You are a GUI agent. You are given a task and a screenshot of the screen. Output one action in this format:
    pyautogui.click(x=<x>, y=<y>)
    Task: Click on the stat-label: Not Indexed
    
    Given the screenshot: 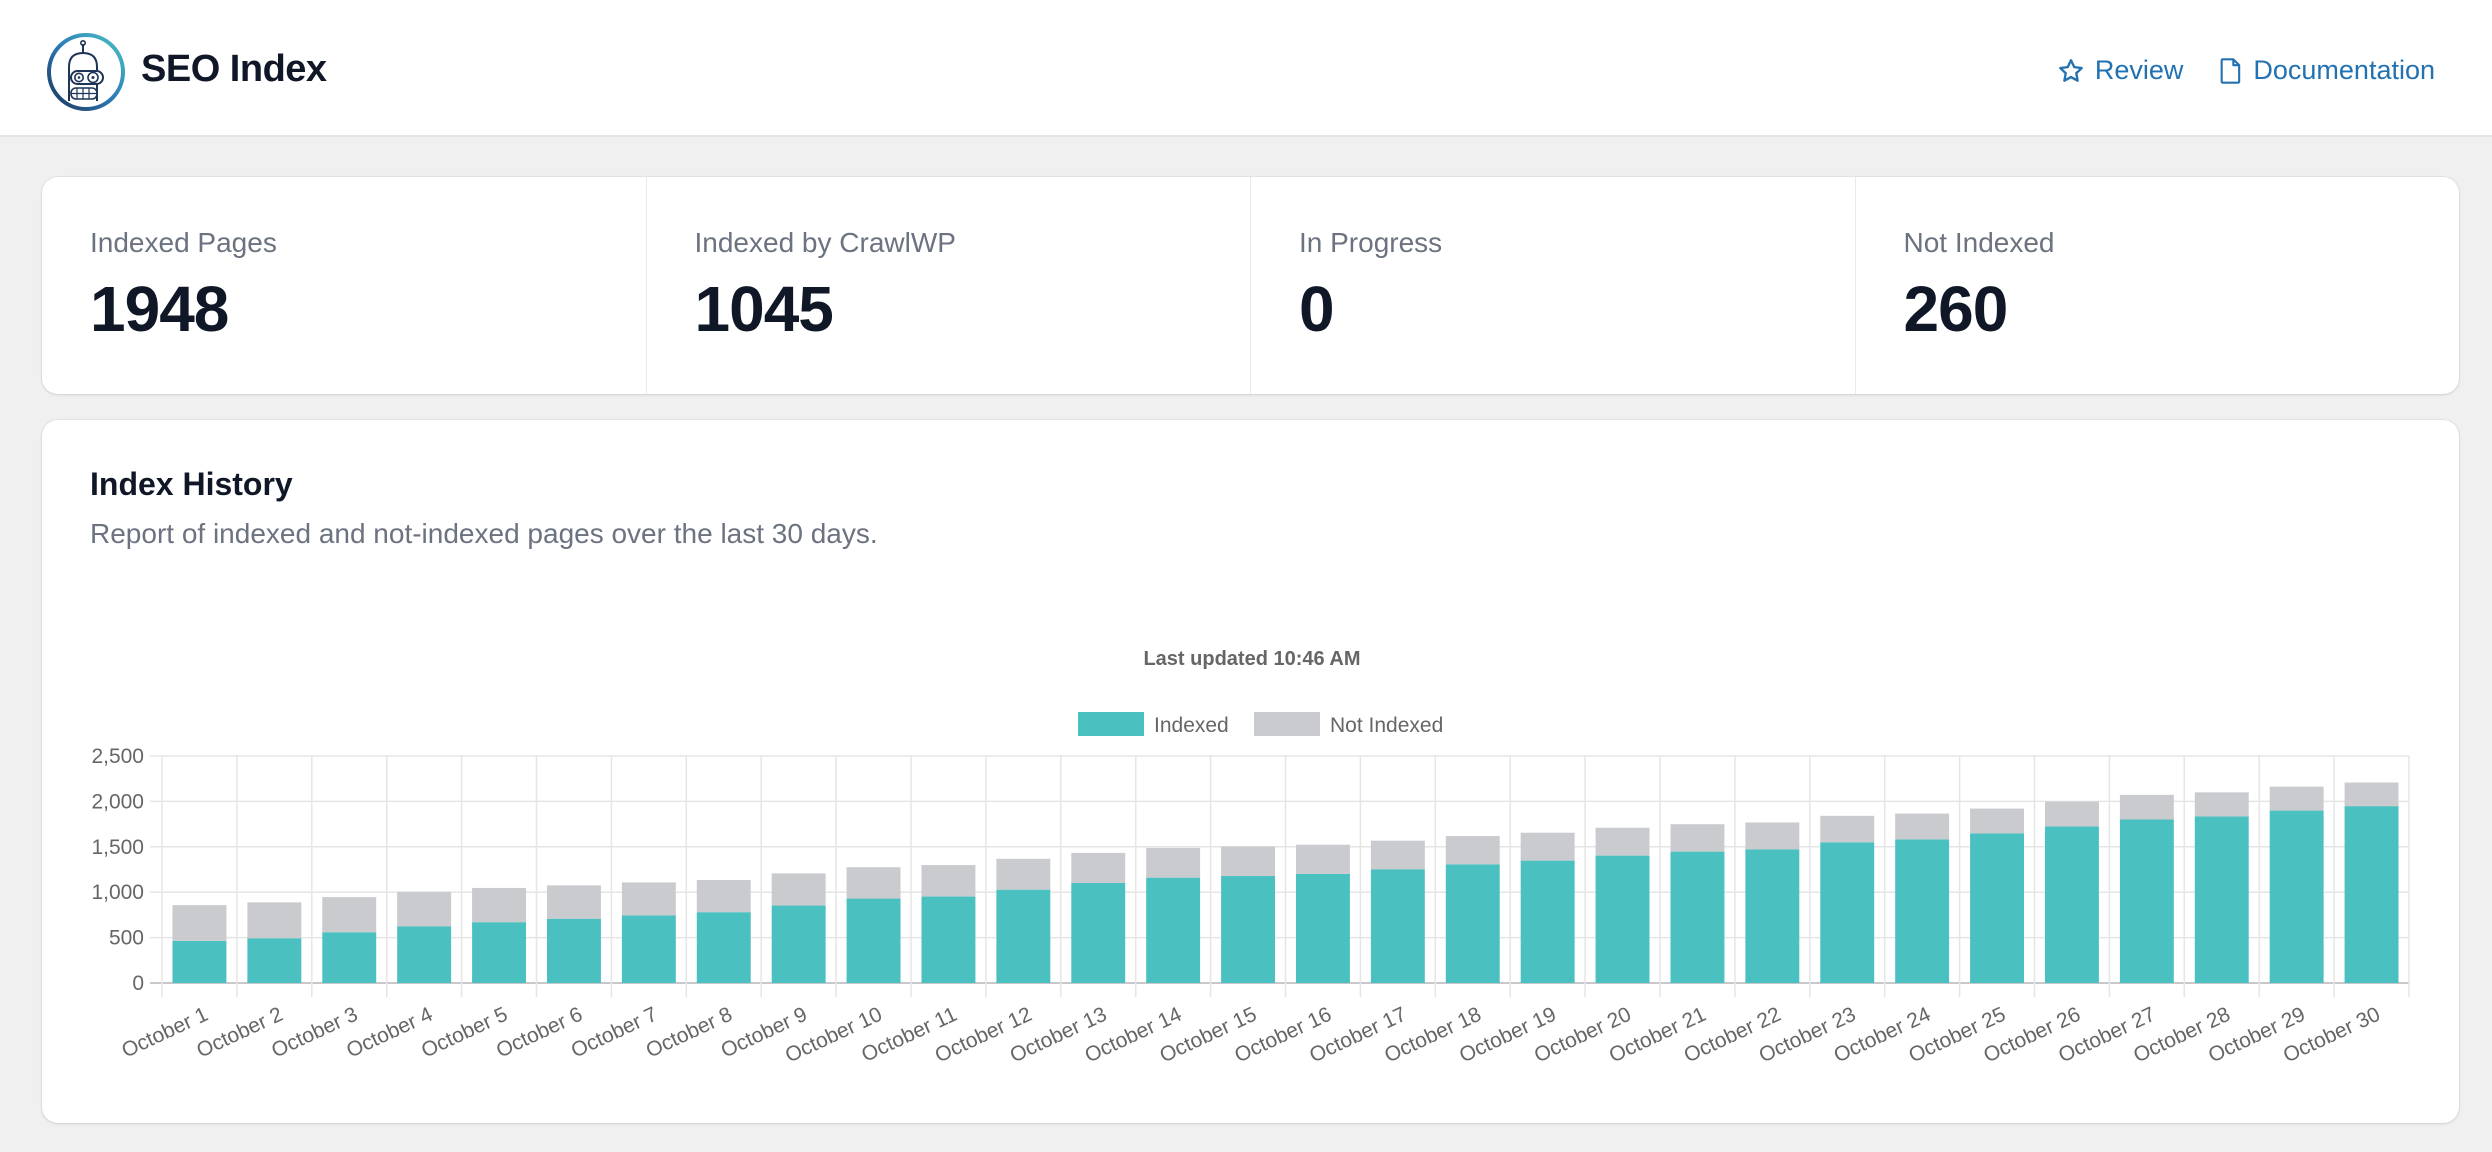 What is the action you would take?
    pyautogui.click(x=1979, y=242)
    